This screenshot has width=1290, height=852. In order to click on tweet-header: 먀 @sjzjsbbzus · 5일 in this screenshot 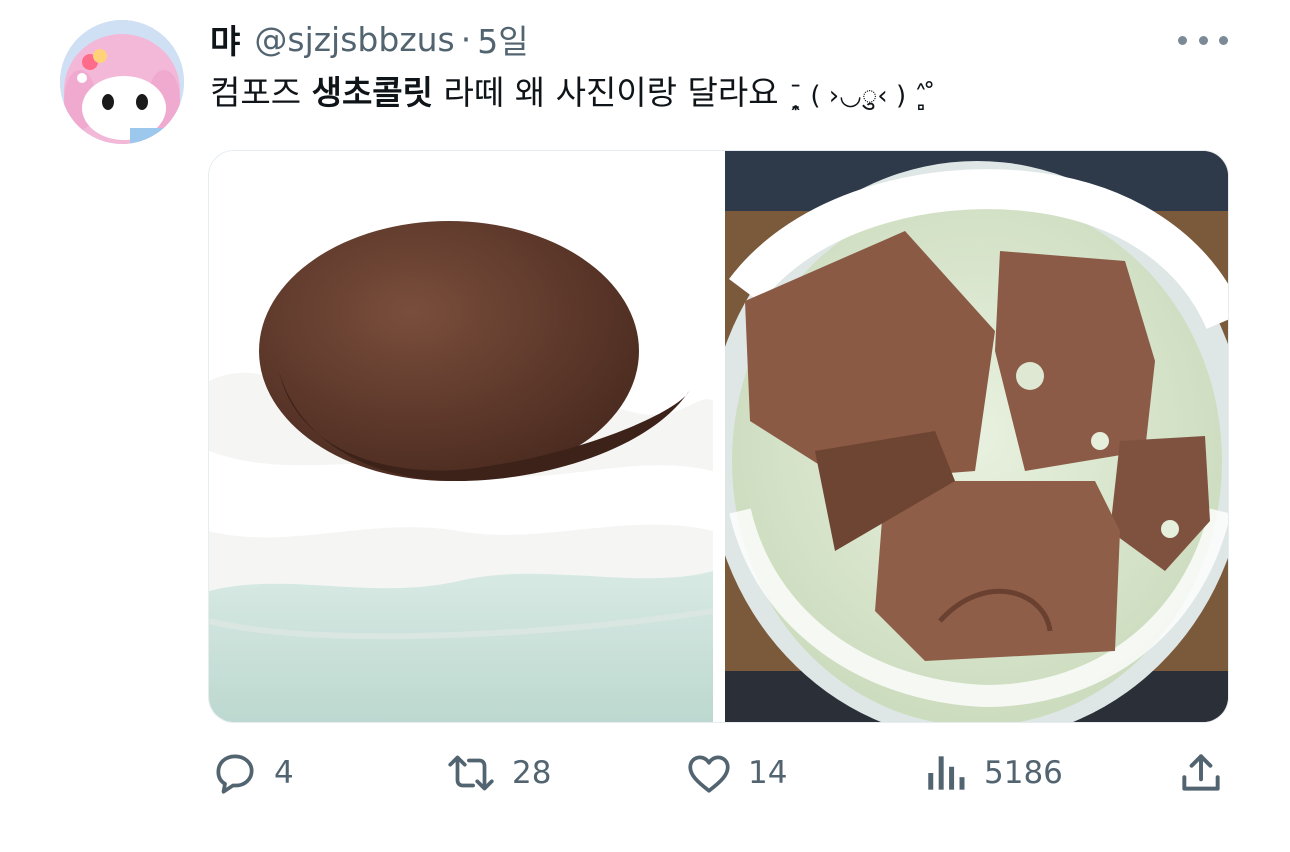, I will do `click(369, 39)`.